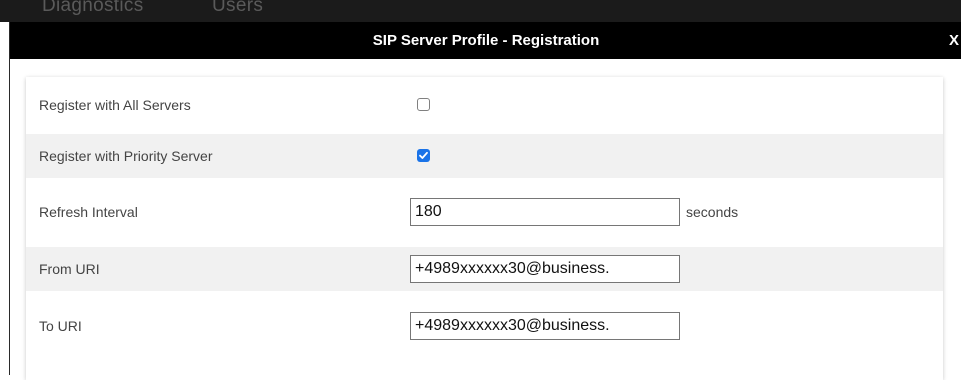 This screenshot has width=961, height=380. Describe the element at coordinates (545, 212) in the screenshot. I see `refresh-interval-input: 180` at that location.